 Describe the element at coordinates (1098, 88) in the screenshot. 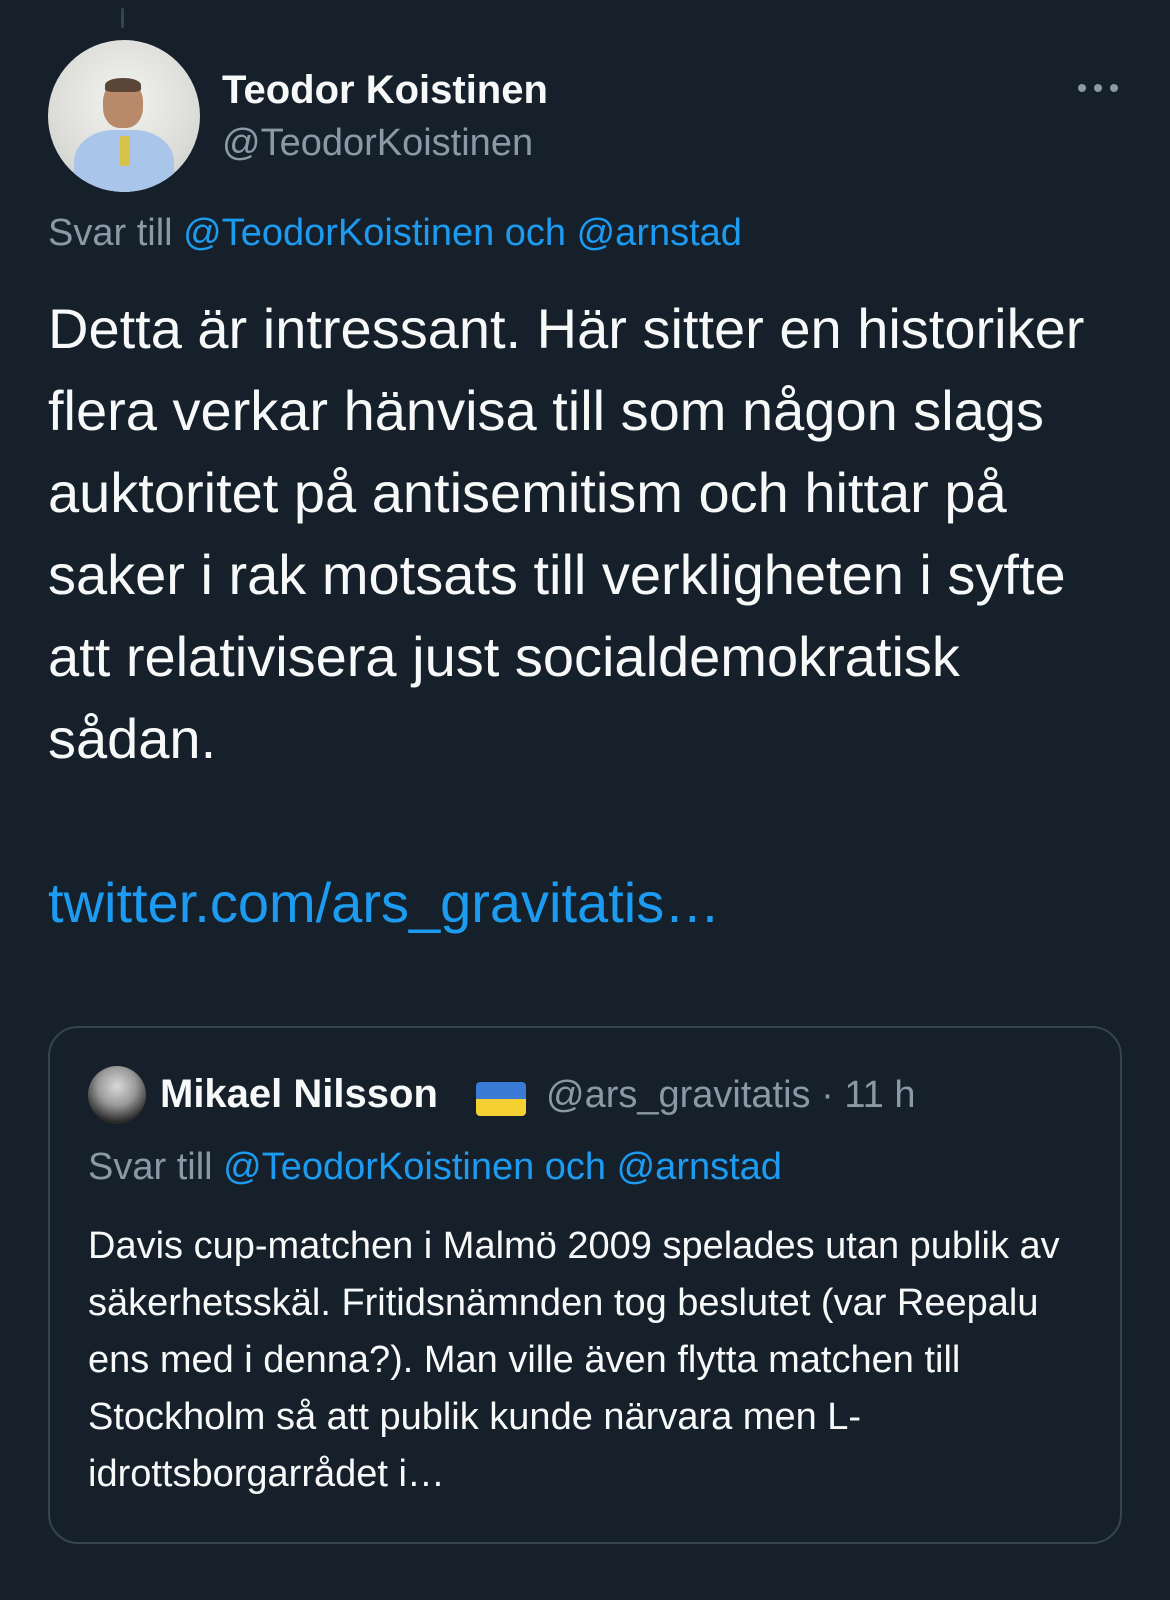

I see `more-options-icon` at that location.